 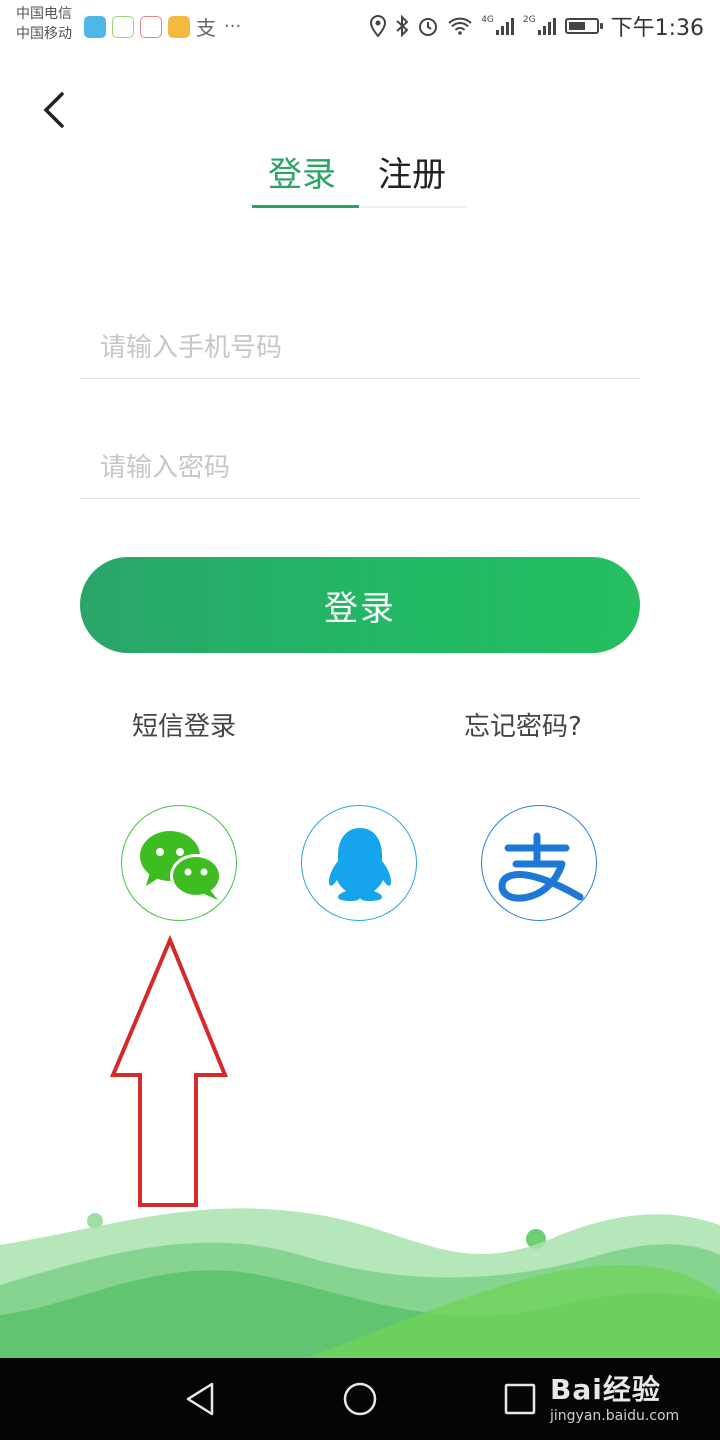 I want to click on alipay-icon, so click(x=541, y=867).